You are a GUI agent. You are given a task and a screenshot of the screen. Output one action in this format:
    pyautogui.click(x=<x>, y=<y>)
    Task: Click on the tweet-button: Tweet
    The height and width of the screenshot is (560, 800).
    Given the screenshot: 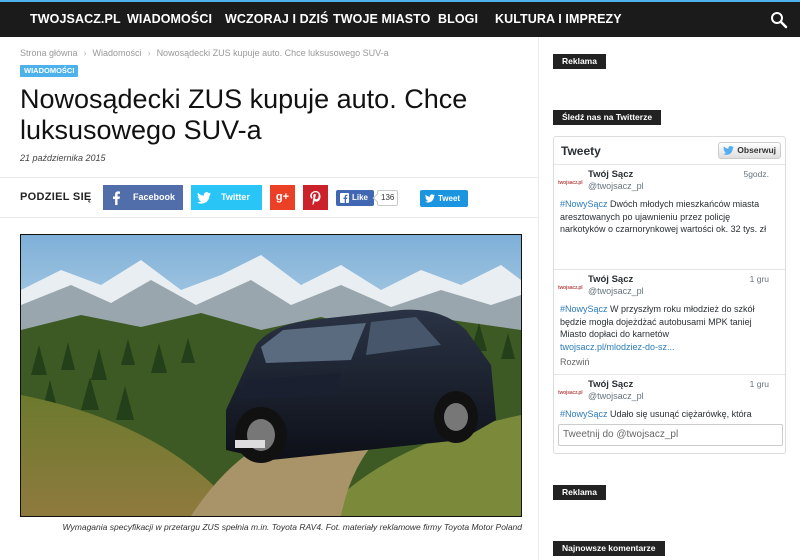 What is the action you would take?
    pyautogui.click(x=444, y=198)
    